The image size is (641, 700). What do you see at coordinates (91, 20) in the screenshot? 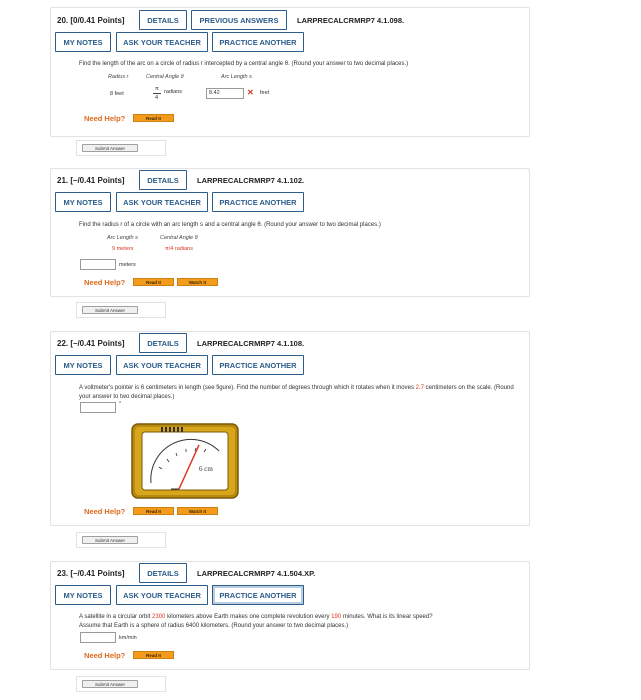
I see `question-header: 20. [0/0.41 Points]` at bounding box center [91, 20].